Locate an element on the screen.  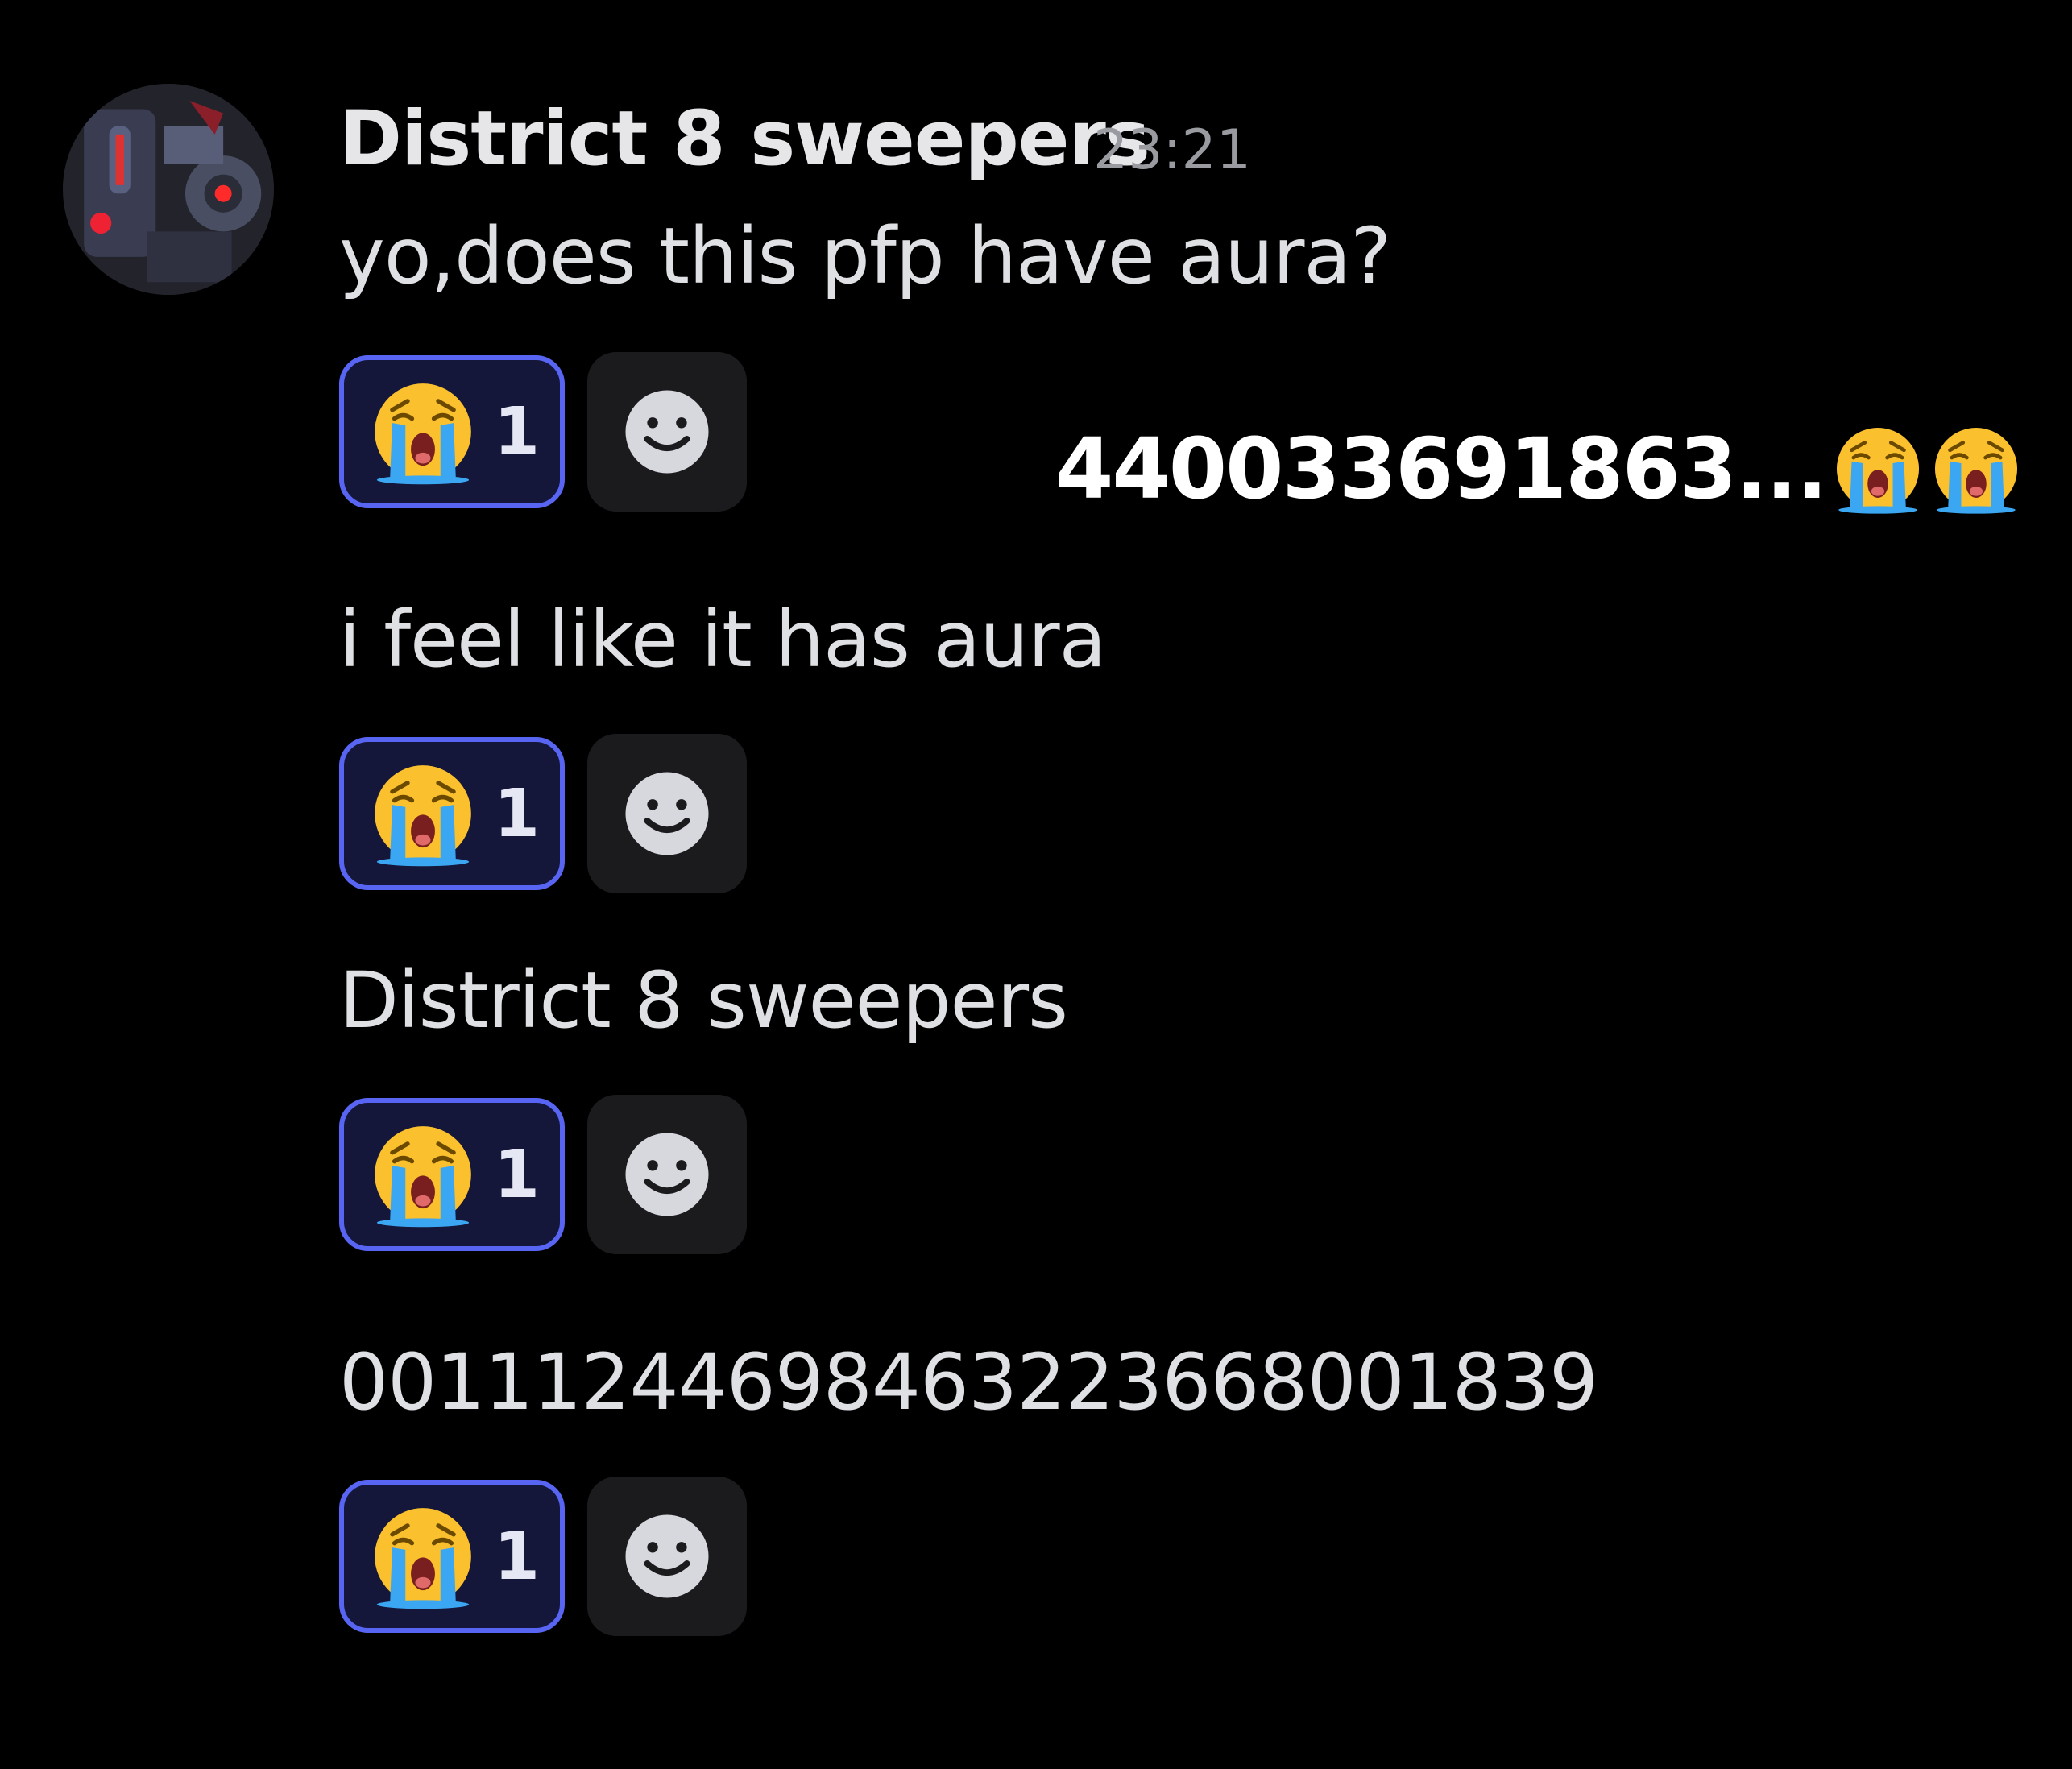
reaction-row-3: 1 is located at coordinates (543, 1174).